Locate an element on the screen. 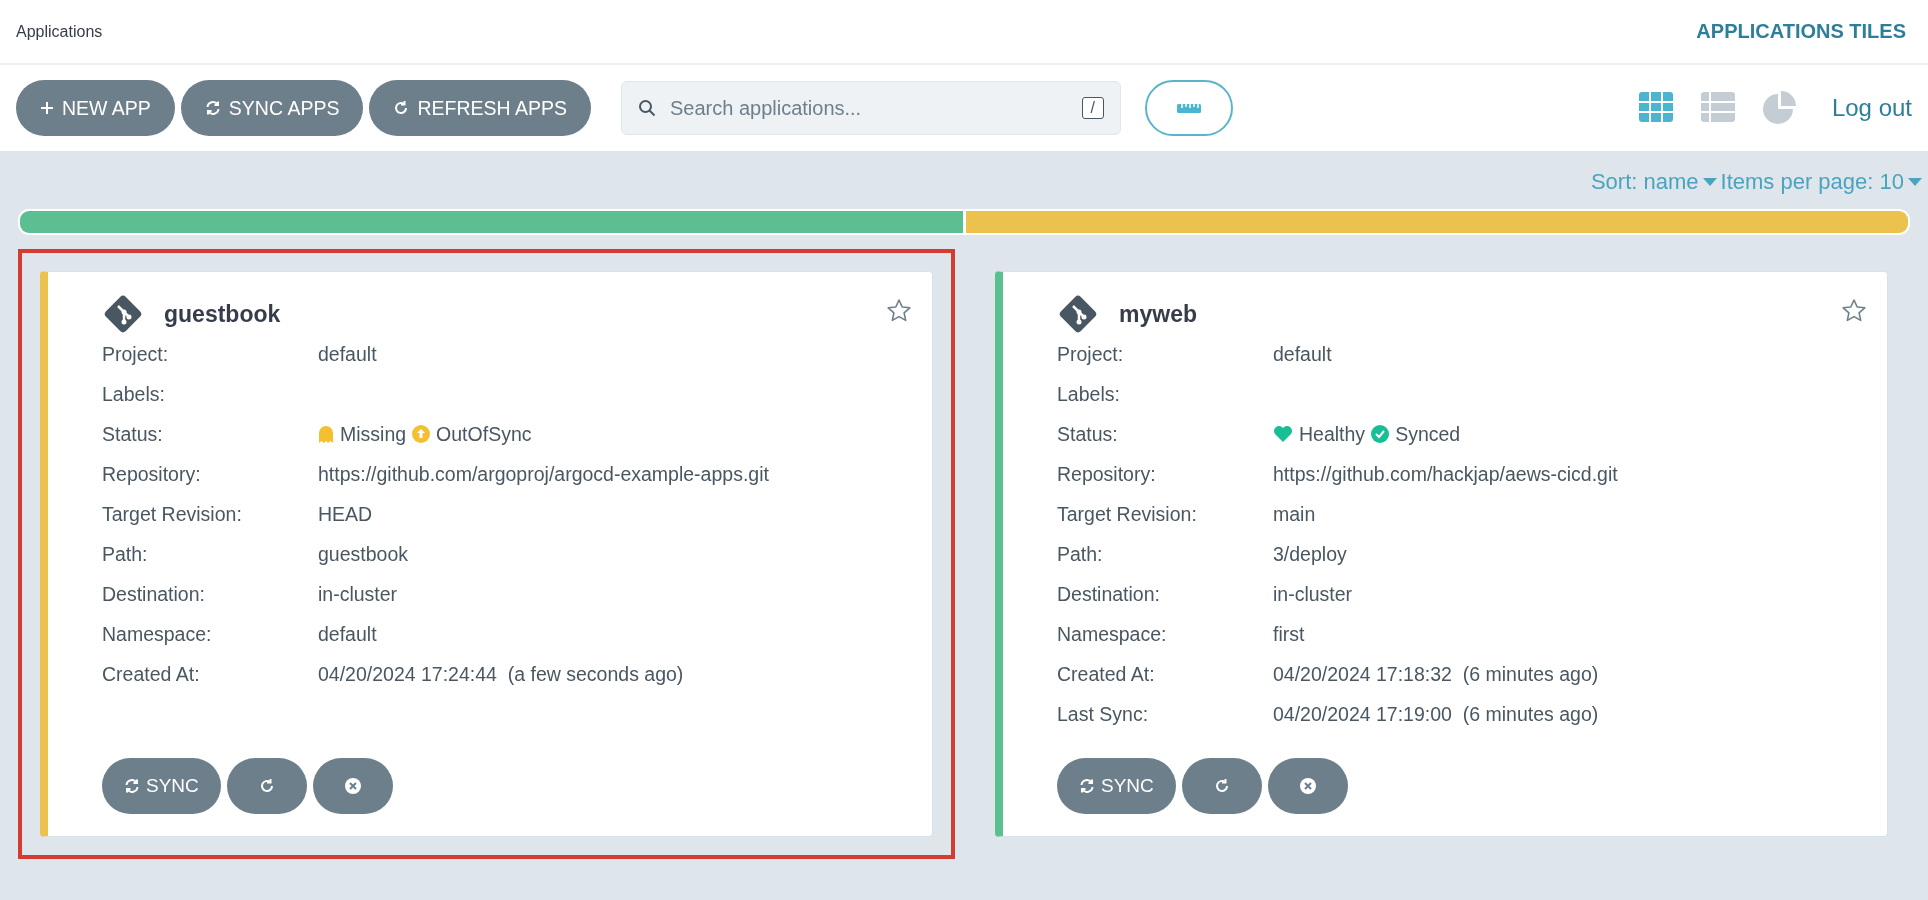  view-title: APPLICATIONS TILES is located at coordinates (1801, 31).